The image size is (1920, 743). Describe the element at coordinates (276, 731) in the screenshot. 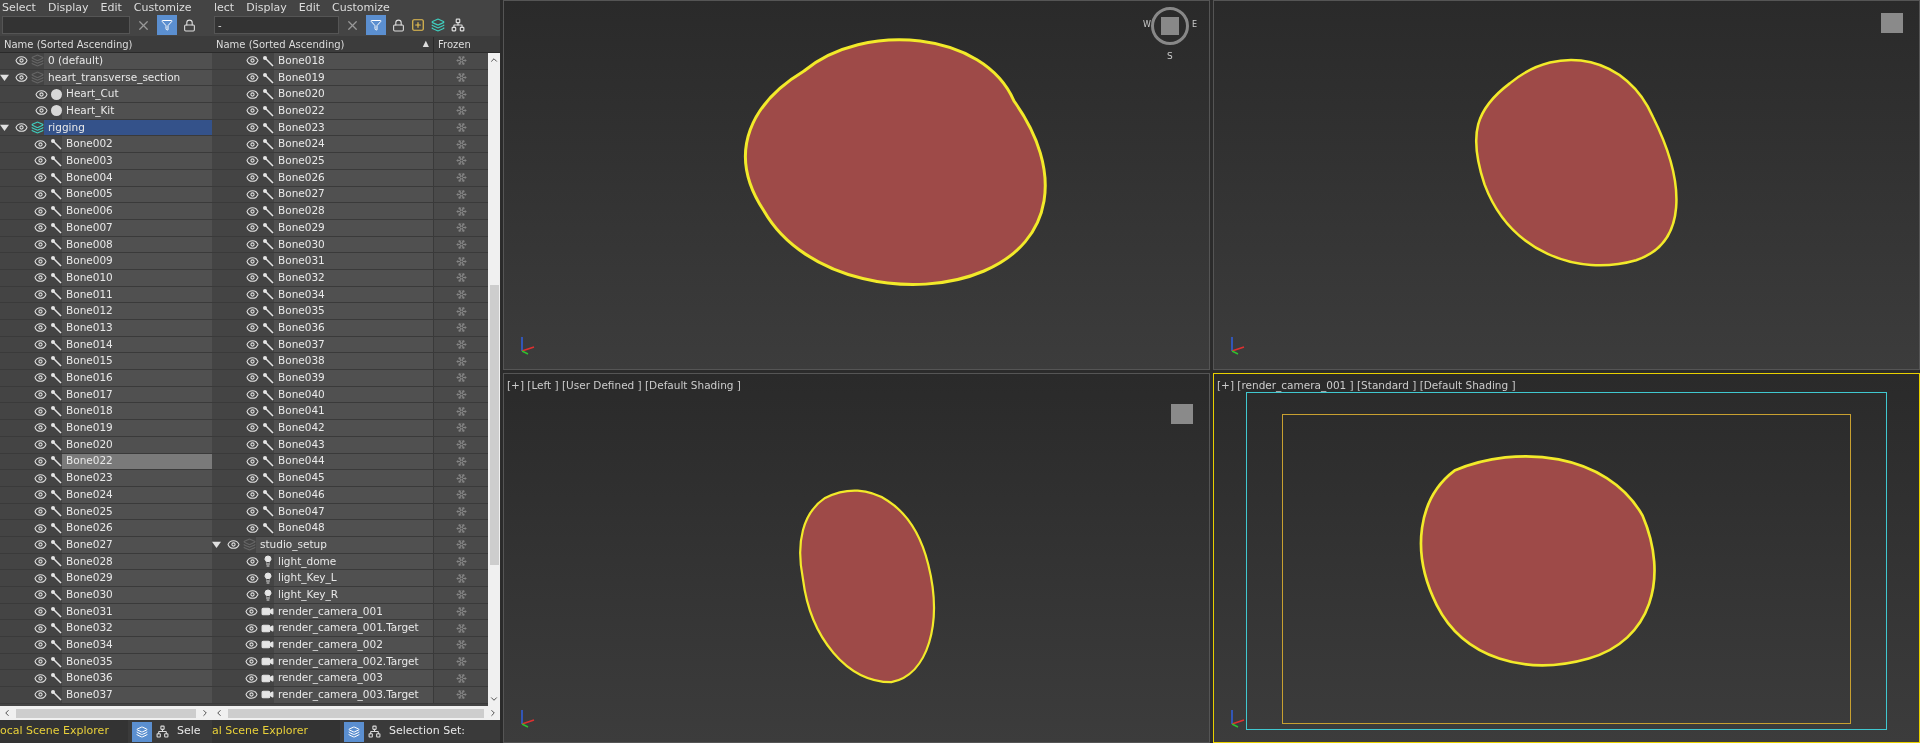

I see `explorer-dropdown: al Scene Explorer` at that location.